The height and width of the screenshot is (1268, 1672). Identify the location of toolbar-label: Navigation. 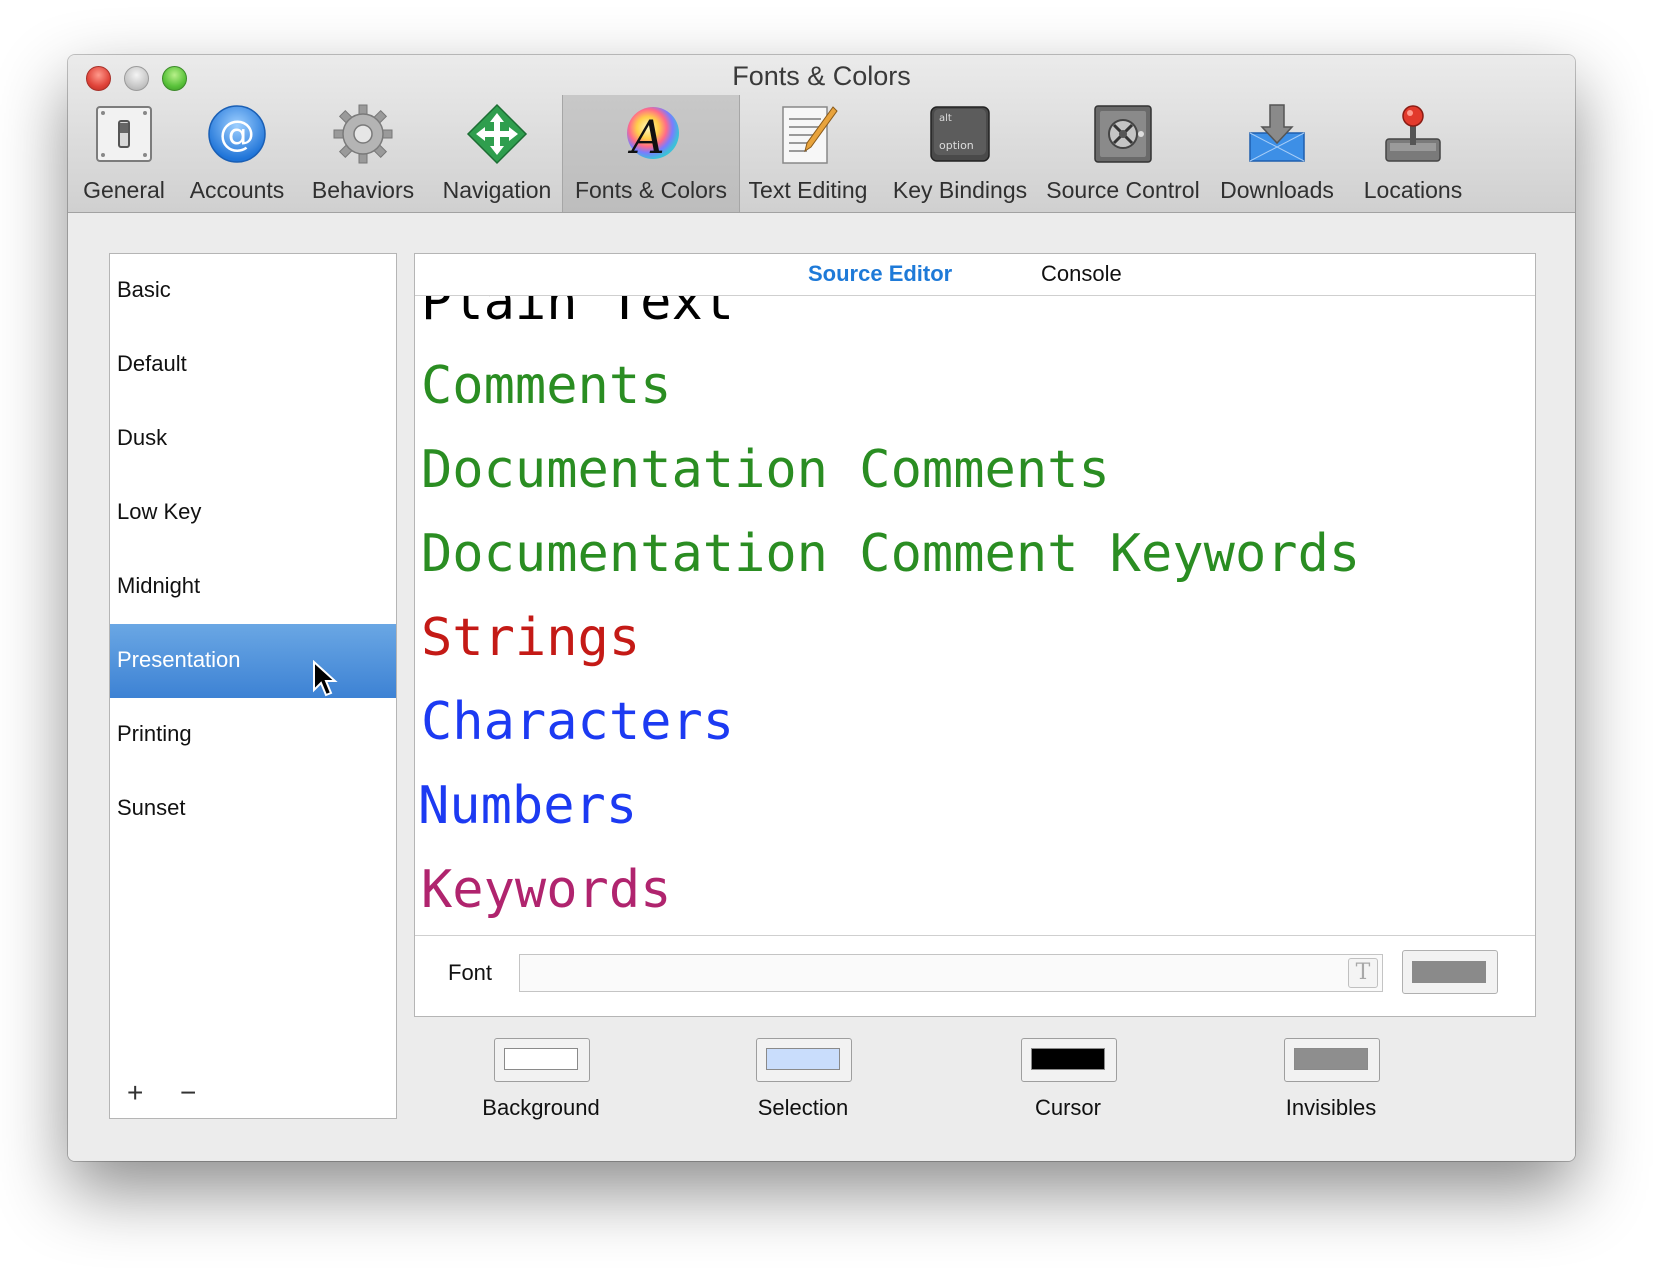
(497, 190).